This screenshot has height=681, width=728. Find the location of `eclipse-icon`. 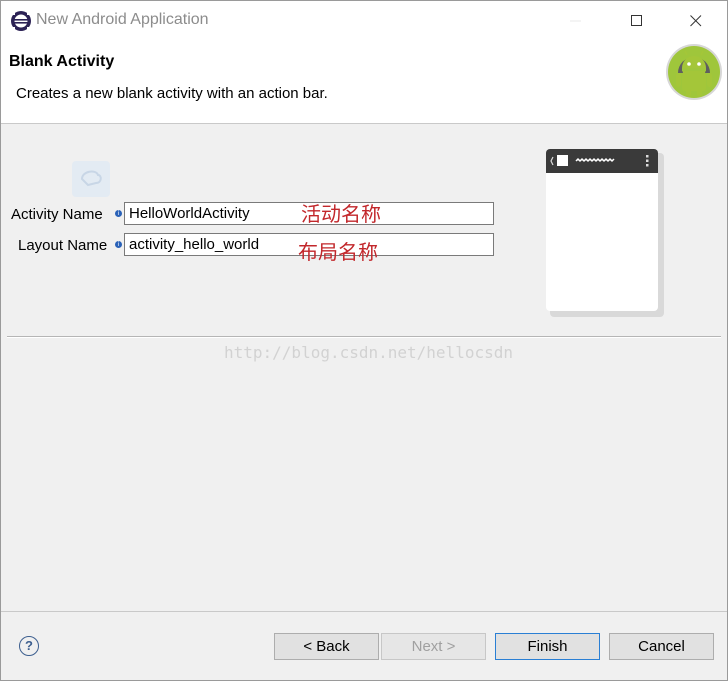

eclipse-icon is located at coordinates (21, 21).